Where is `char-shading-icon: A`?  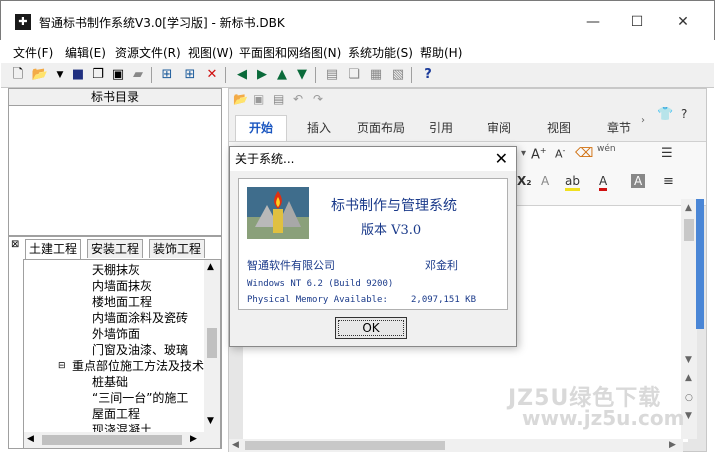
char-shading-icon: A is located at coordinates (638, 181).